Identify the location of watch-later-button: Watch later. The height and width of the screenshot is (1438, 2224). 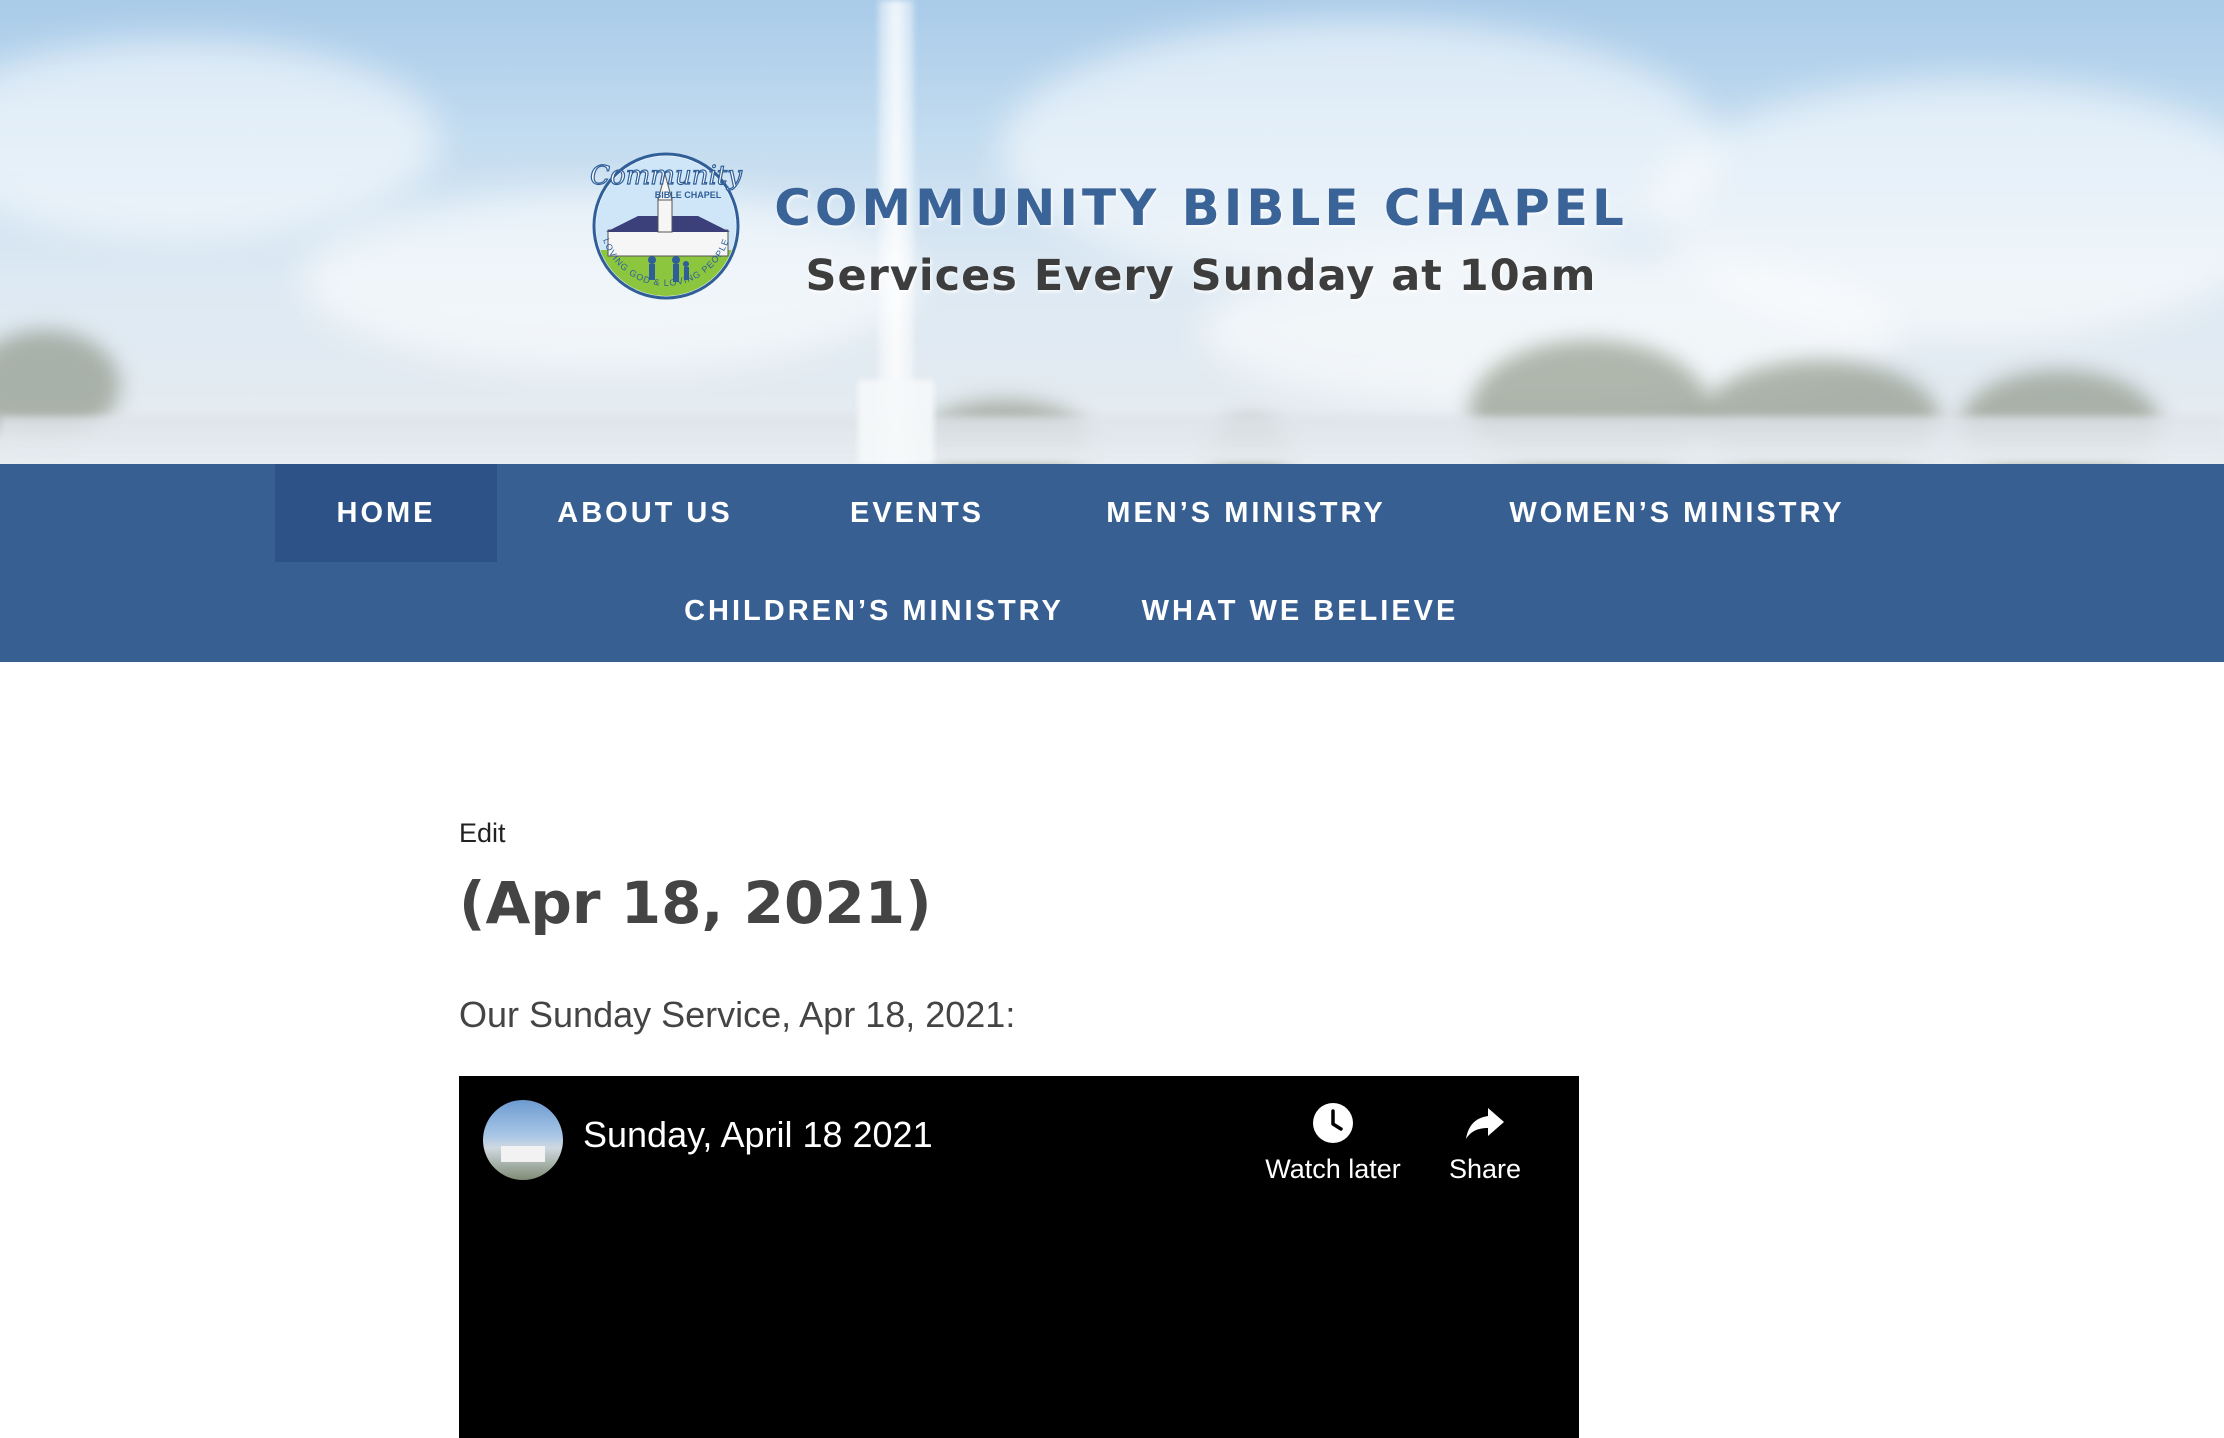
(1333, 1142).